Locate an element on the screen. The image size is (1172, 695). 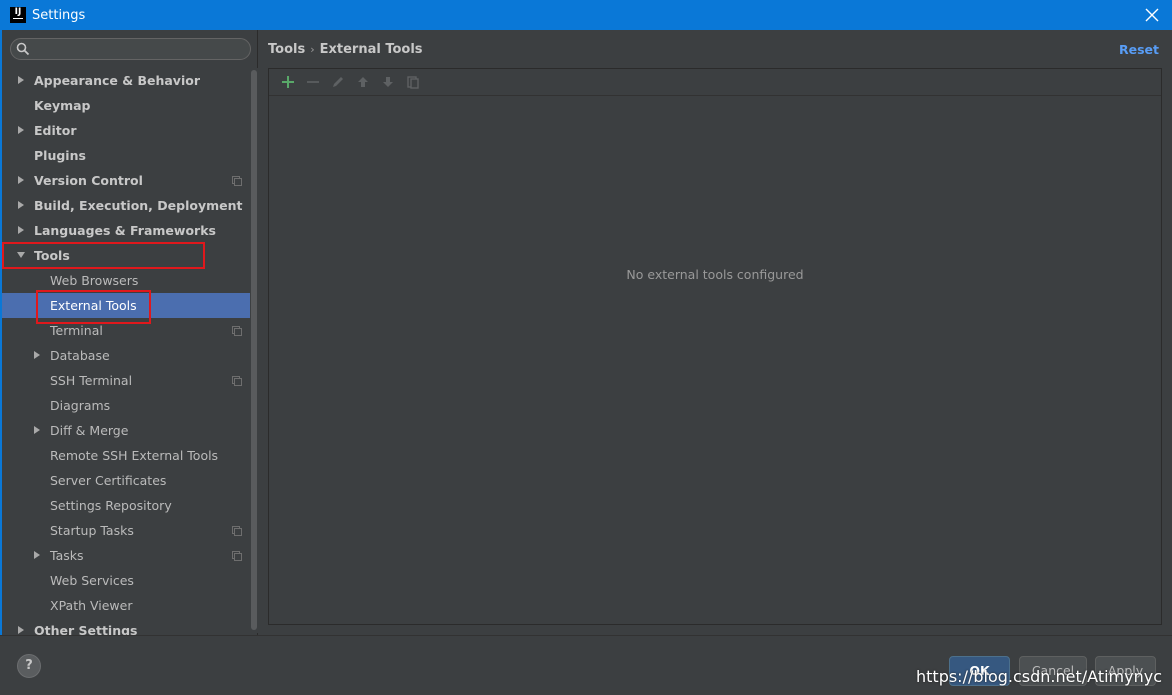
close-icon is located at coordinates (1152, 15).